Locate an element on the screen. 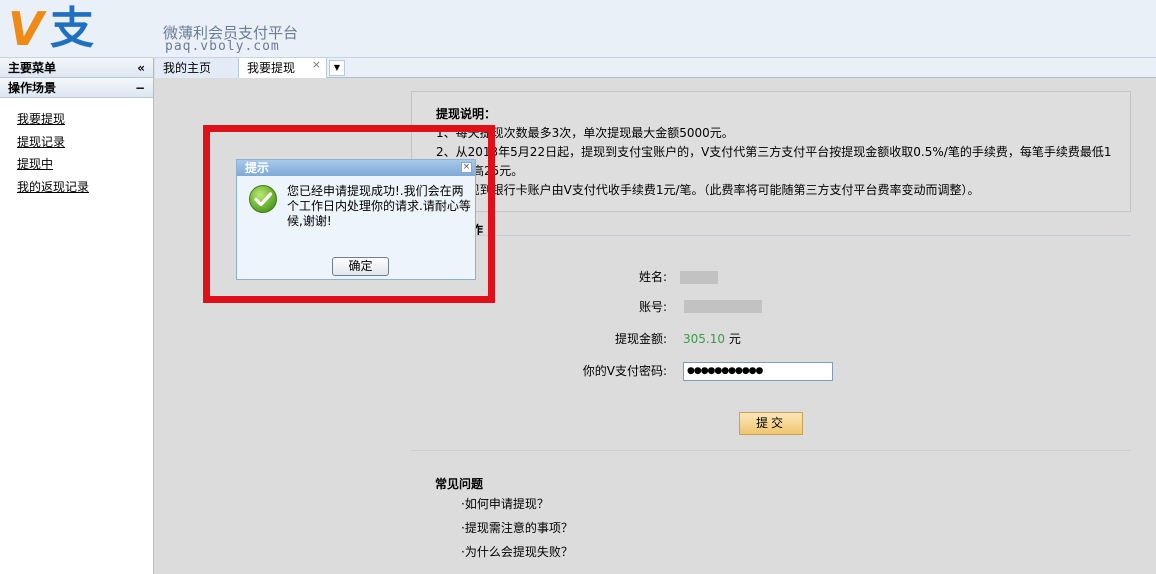 The image size is (1156, 574). submit-button: 提交 is located at coordinates (771, 423).